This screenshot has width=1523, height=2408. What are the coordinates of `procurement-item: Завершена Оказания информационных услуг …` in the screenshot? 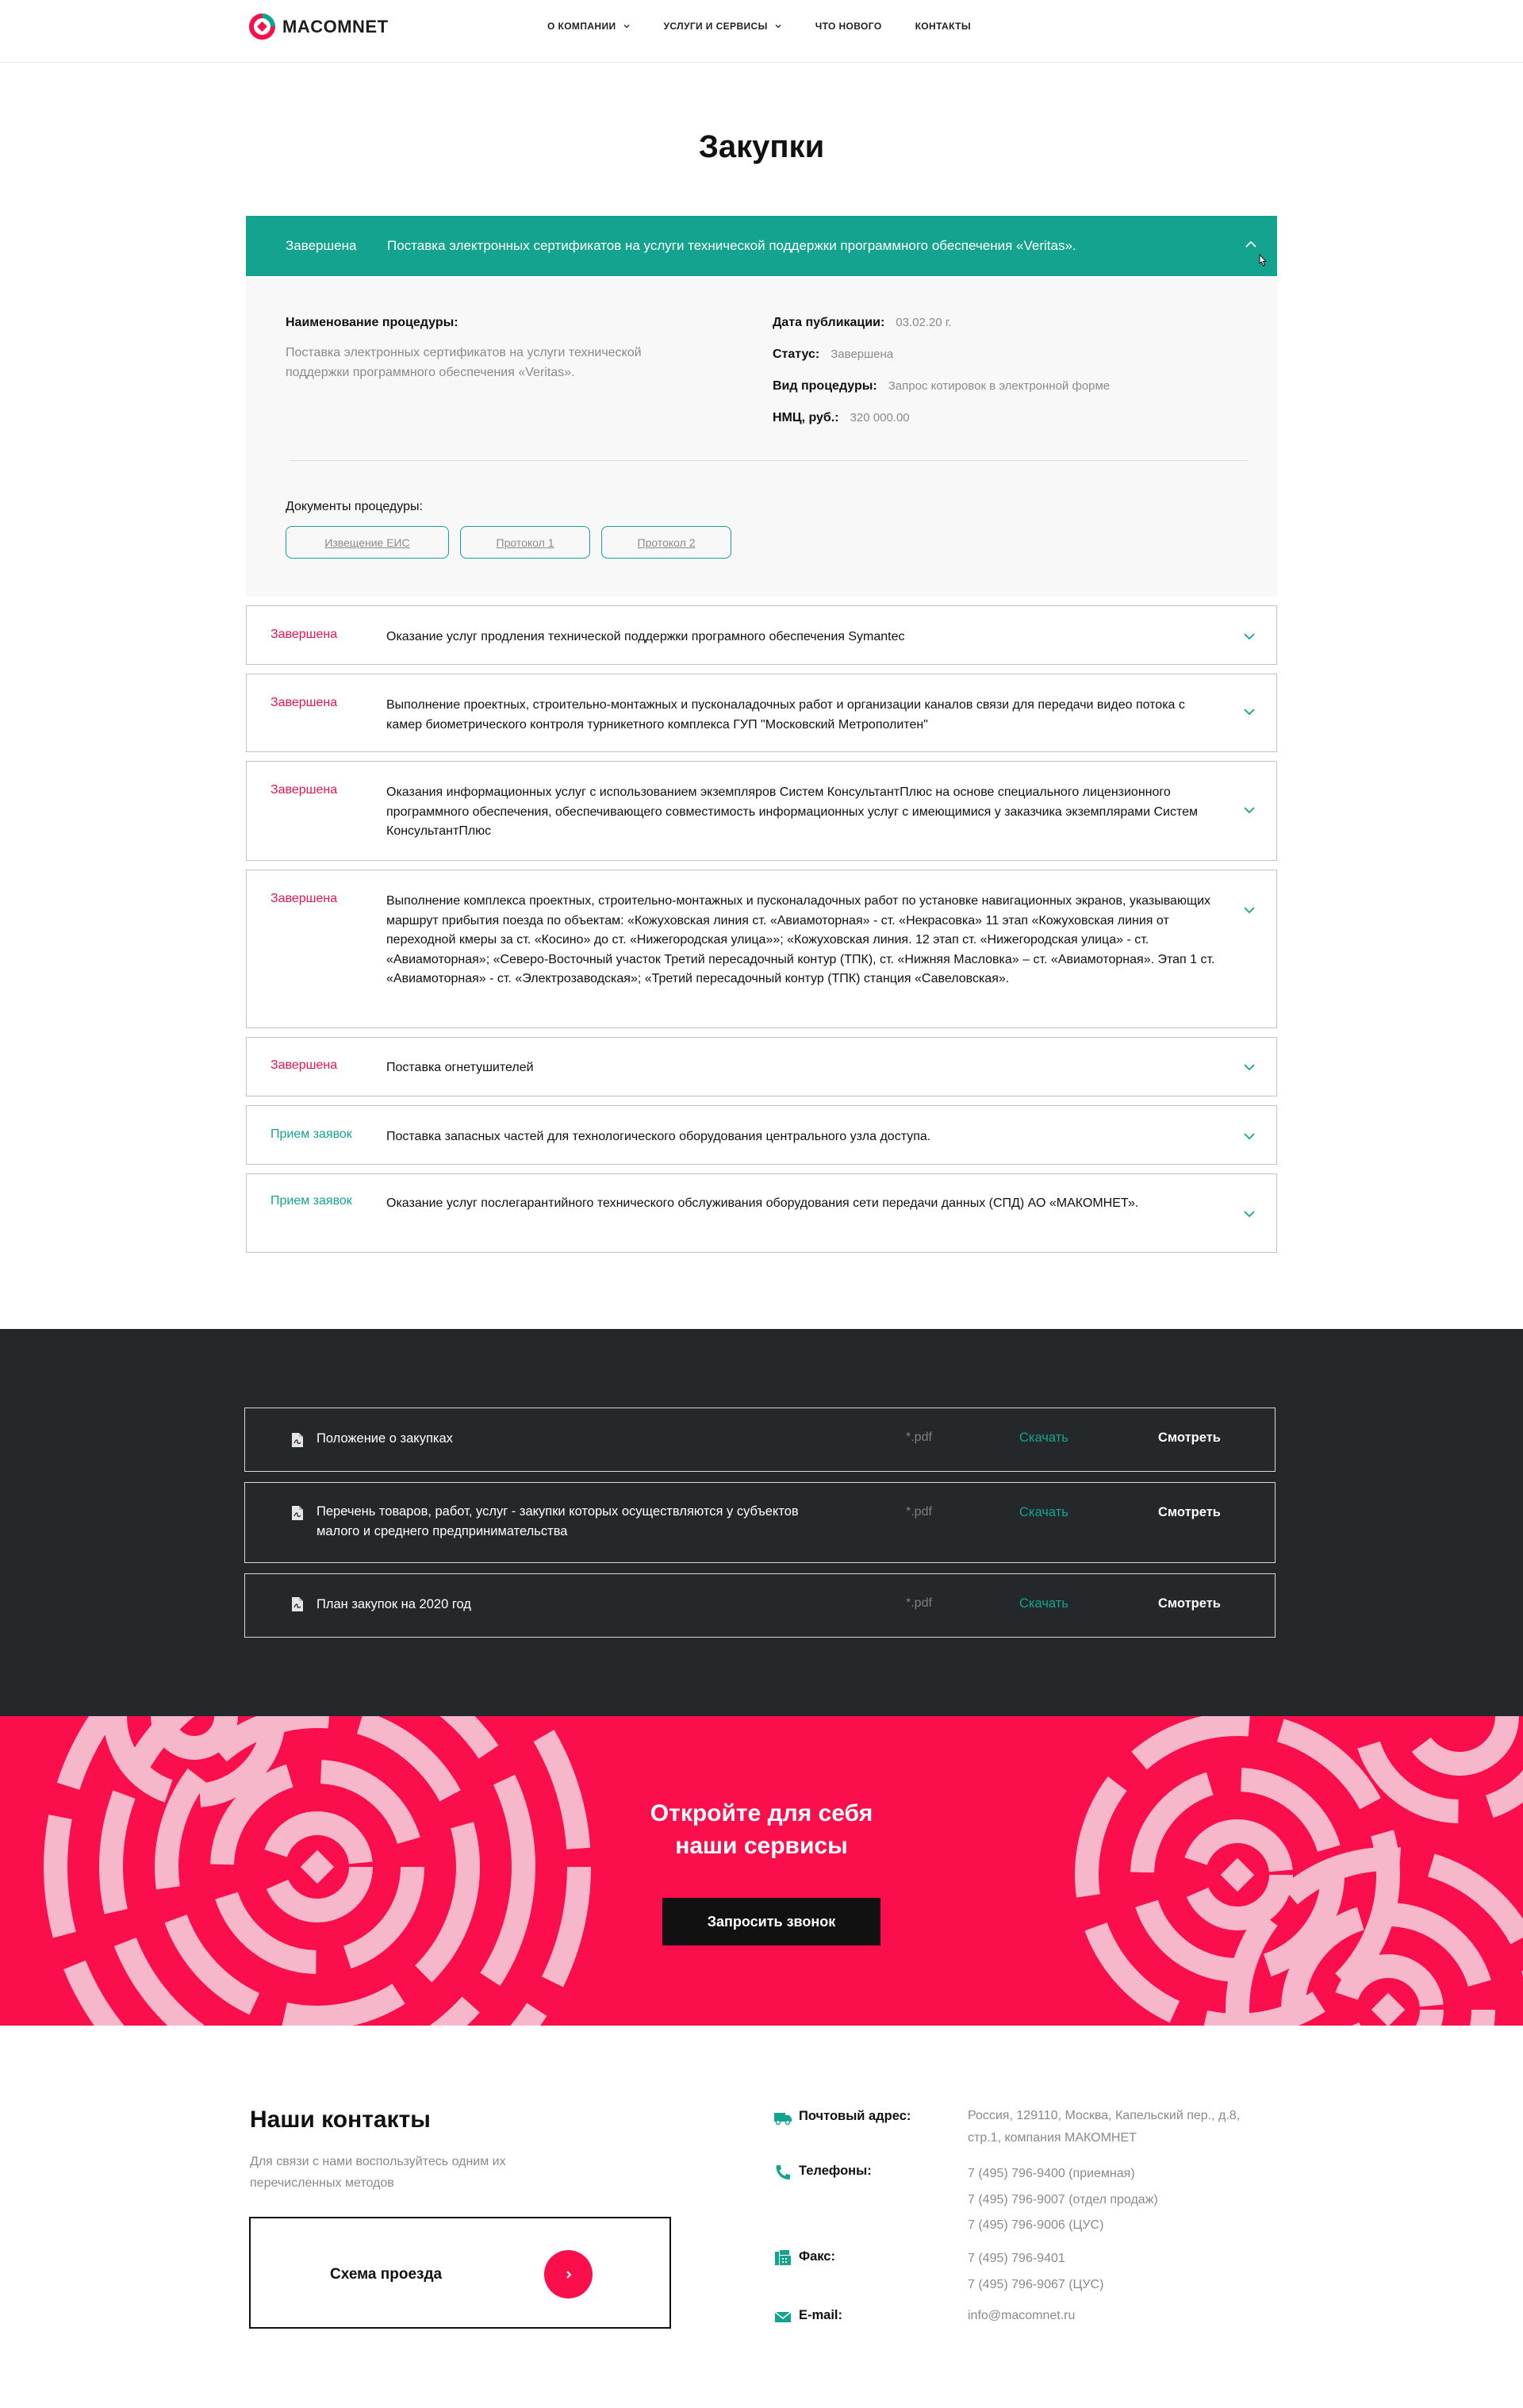 It's located at (761, 811).